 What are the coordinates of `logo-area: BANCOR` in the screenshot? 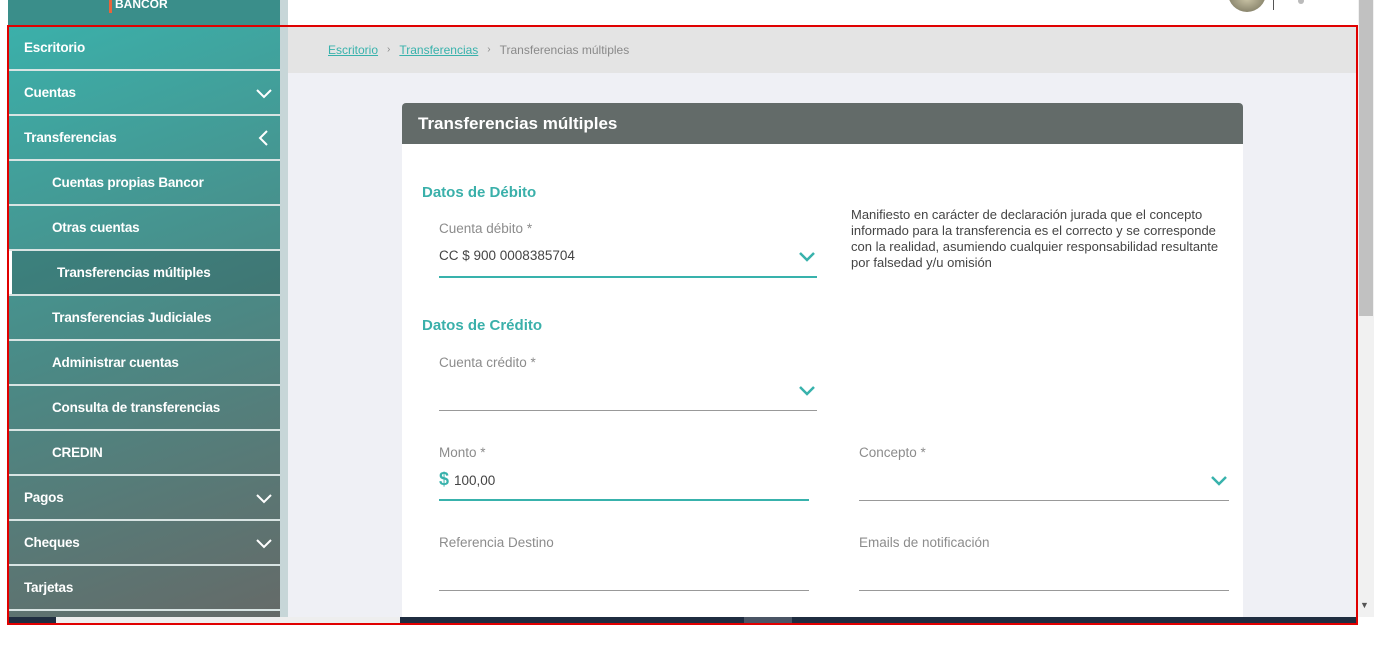 It's located at (144, 13).